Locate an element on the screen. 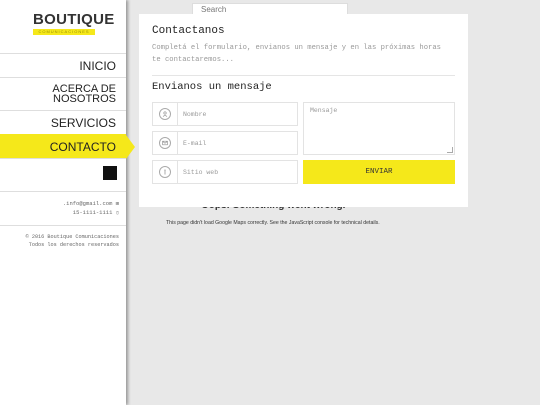 The image size is (540, 405). phone-text: 15-1111-1111 is located at coordinates (92, 212).